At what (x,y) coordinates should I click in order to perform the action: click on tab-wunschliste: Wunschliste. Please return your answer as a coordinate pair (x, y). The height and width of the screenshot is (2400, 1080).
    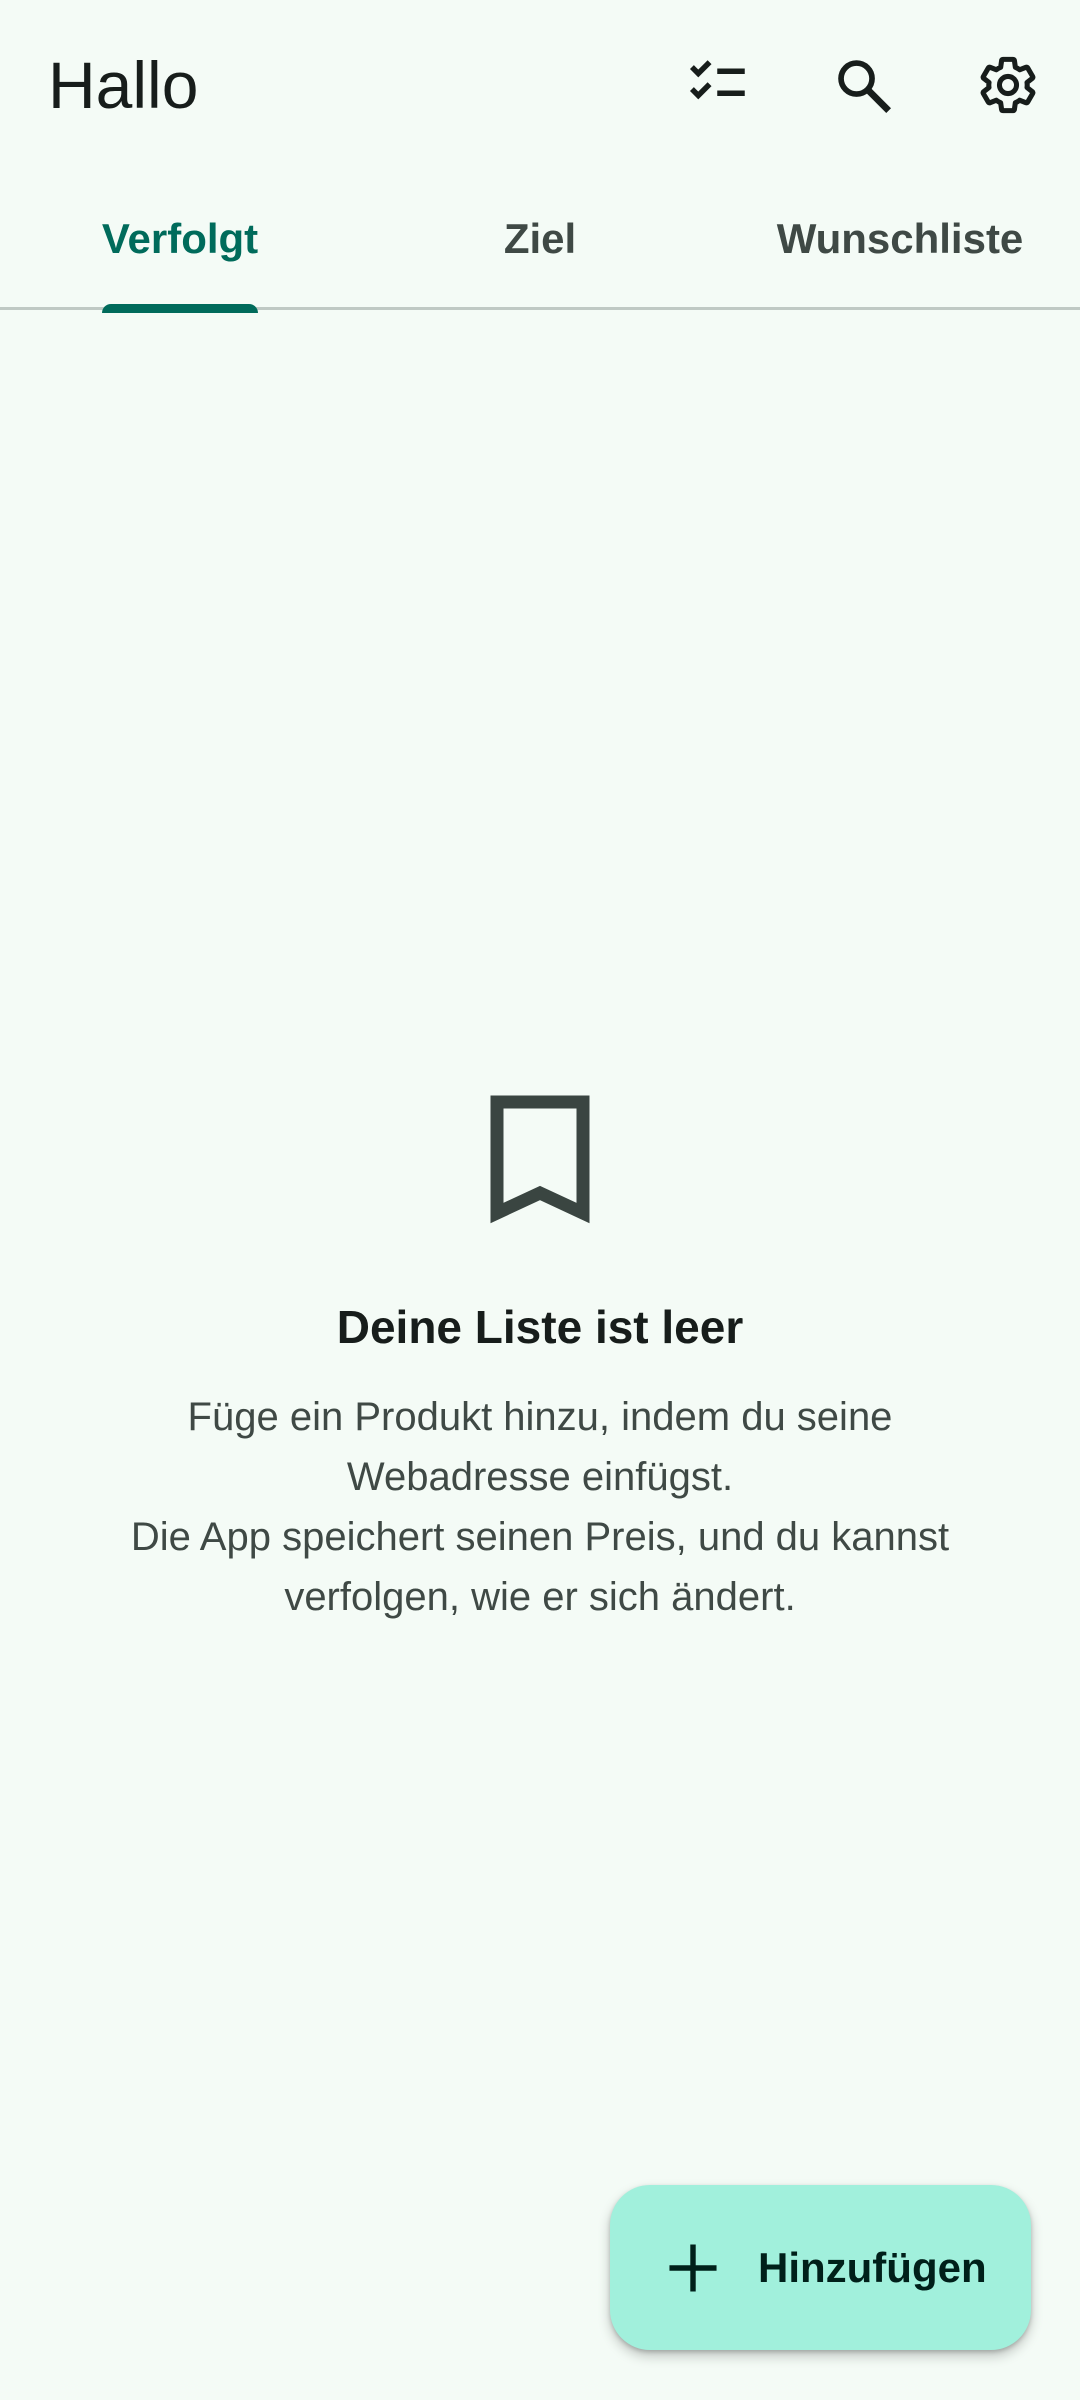
    Looking at the image, I should click on (900, 238).